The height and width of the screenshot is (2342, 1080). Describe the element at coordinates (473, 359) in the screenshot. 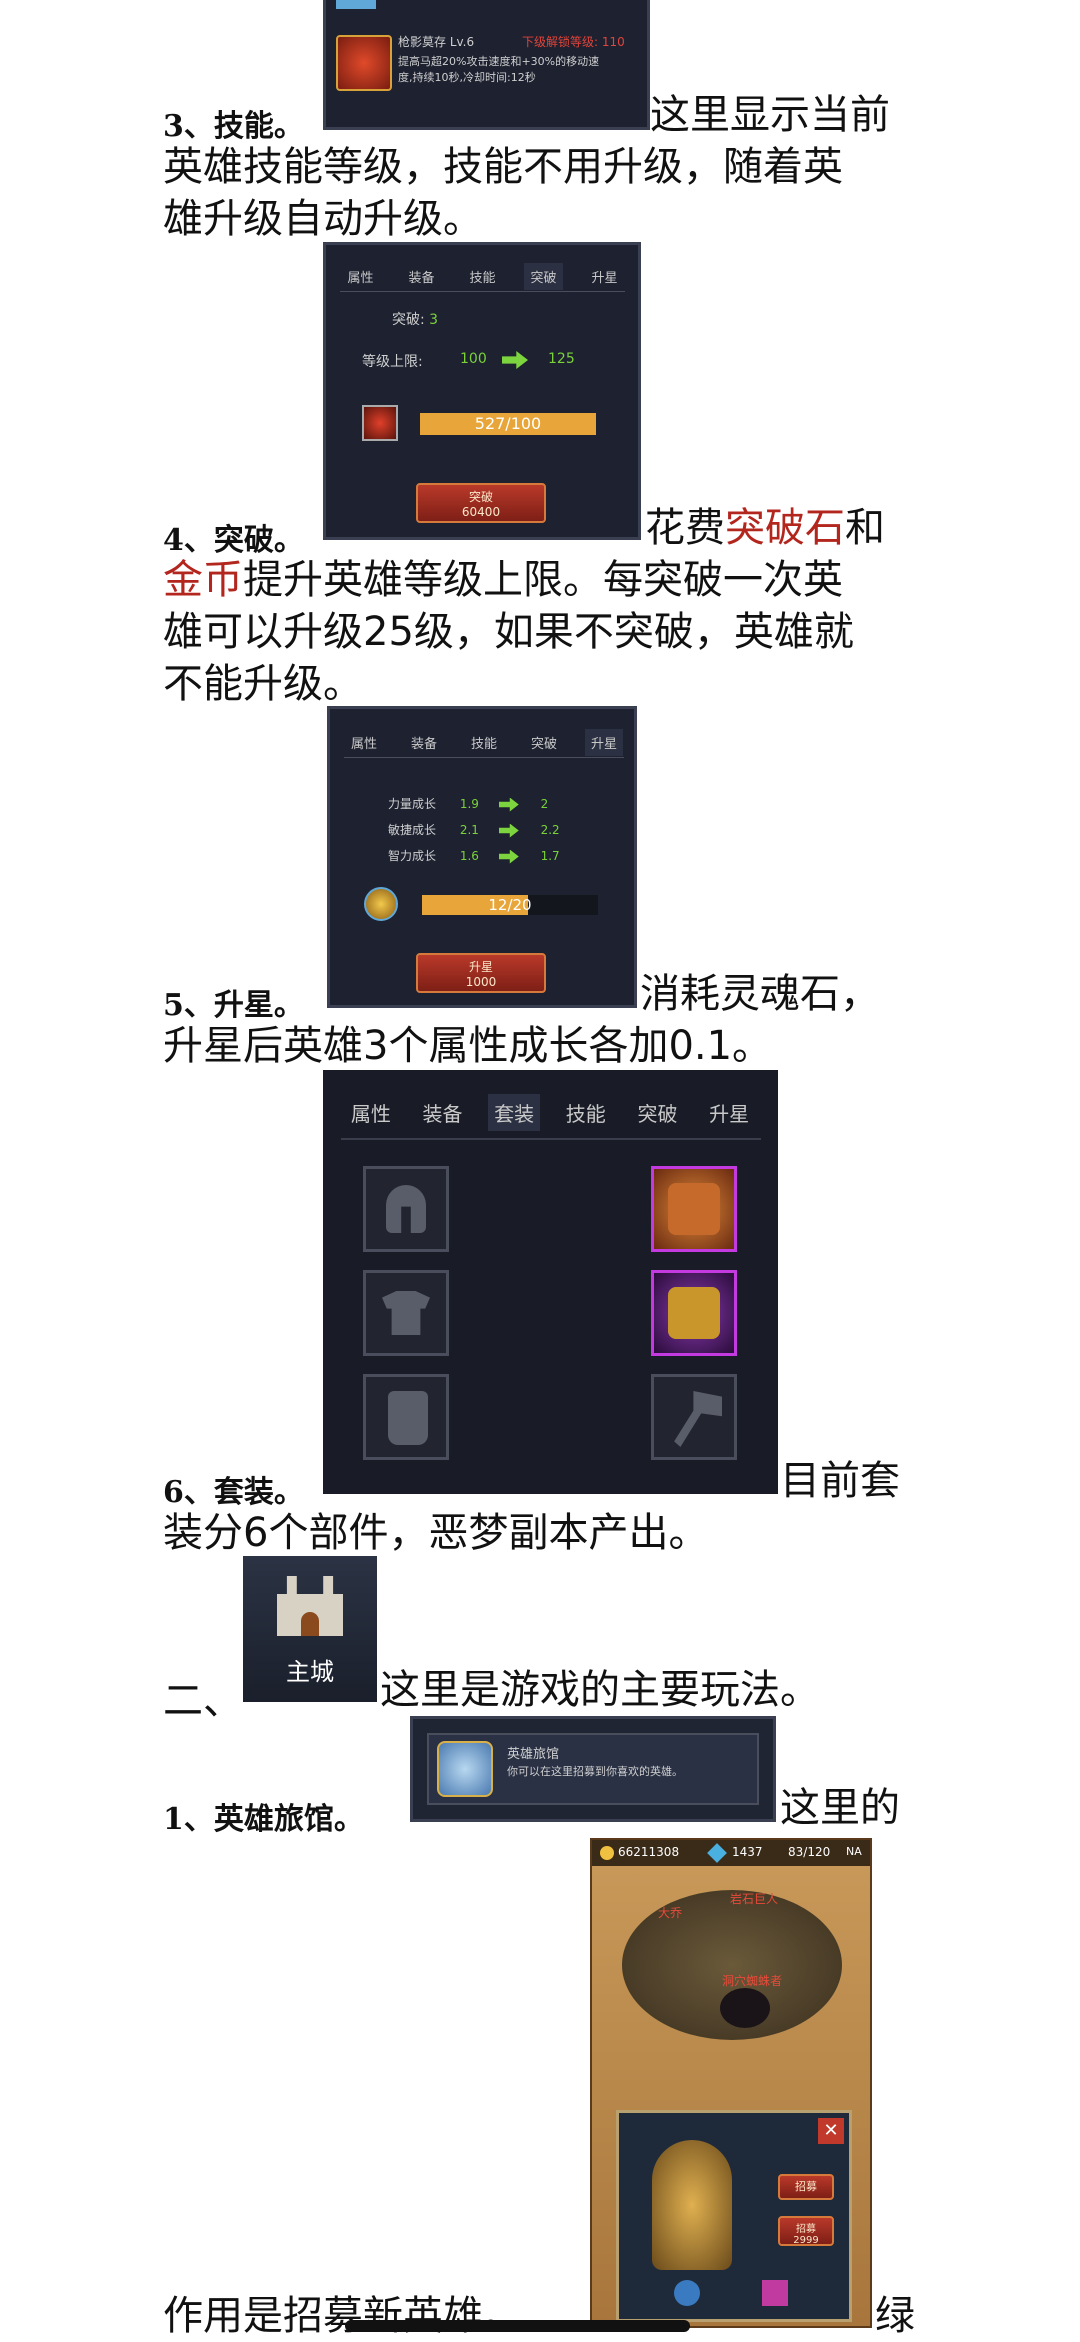

I see `level-from: 100` at that location.